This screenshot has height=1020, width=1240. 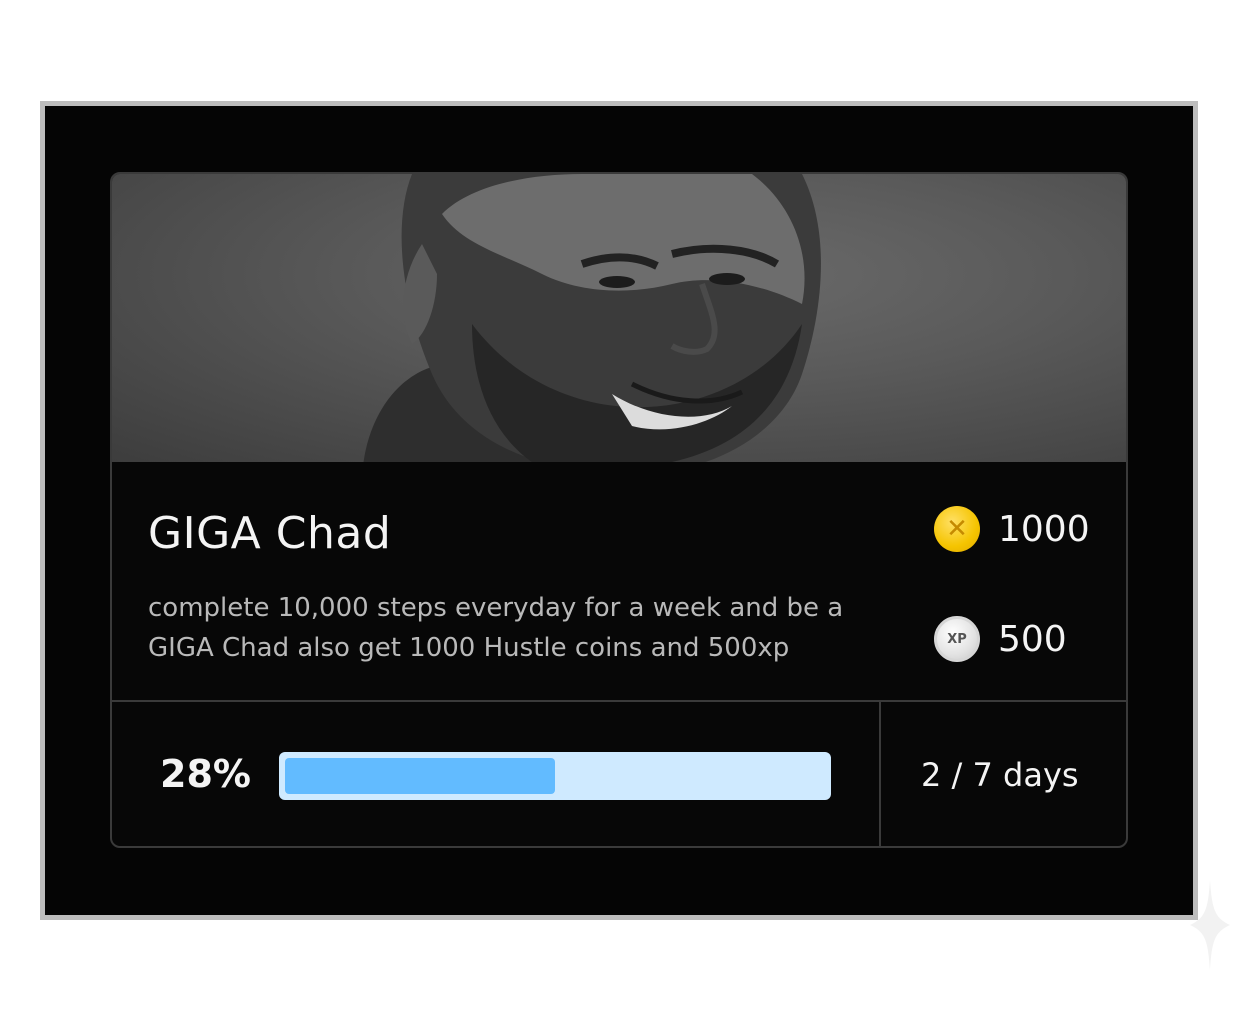 I want to click on progress-bar, so click(x=555, y=776).